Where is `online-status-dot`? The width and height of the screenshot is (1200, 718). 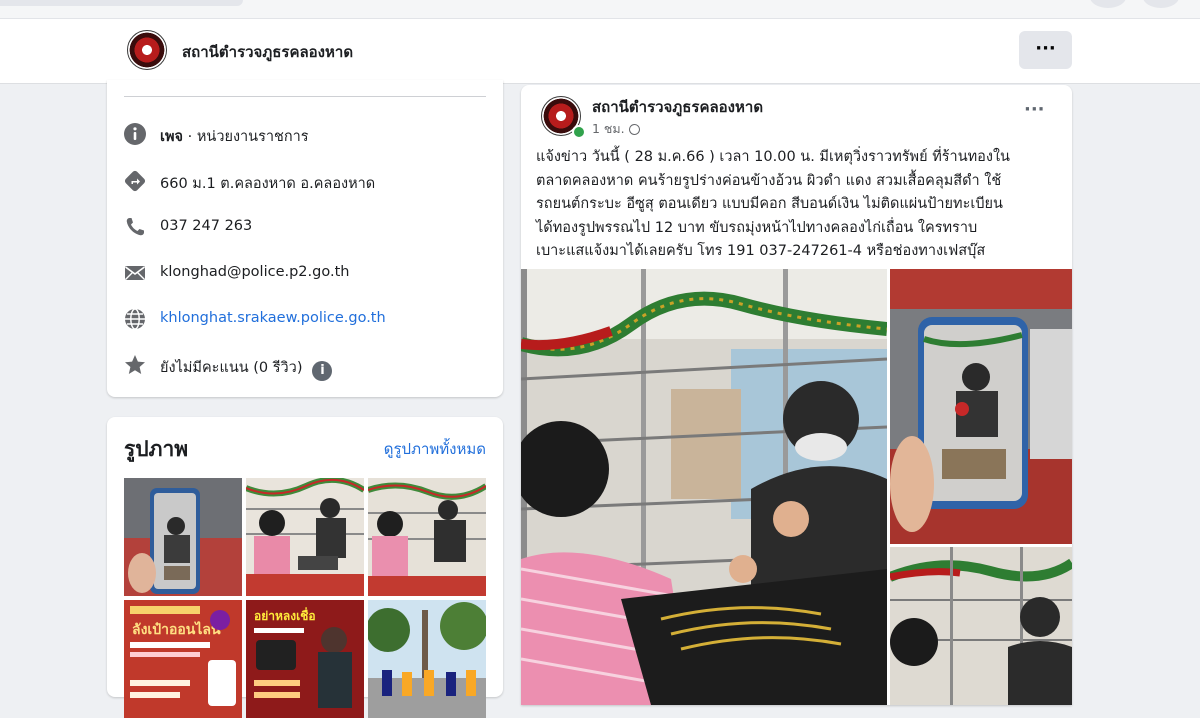 online-status-dot is located at coordinates (579, 132).